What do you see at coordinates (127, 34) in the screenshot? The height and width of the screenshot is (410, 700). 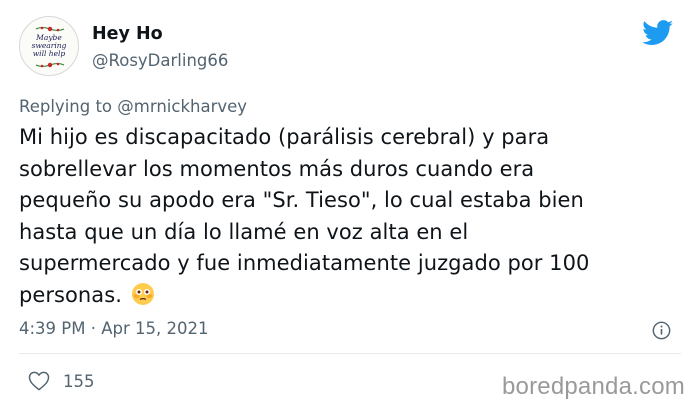 I see `display-name: Hey Ho` at bounding box center [127, 34].